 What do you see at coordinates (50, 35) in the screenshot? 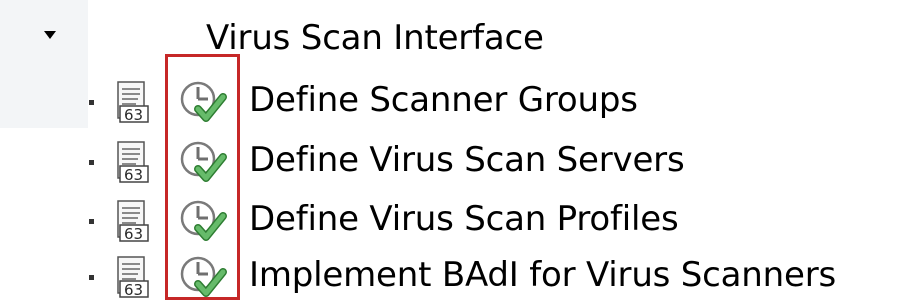
I see `triangle-down-icon` at bounding box center [50, 35].